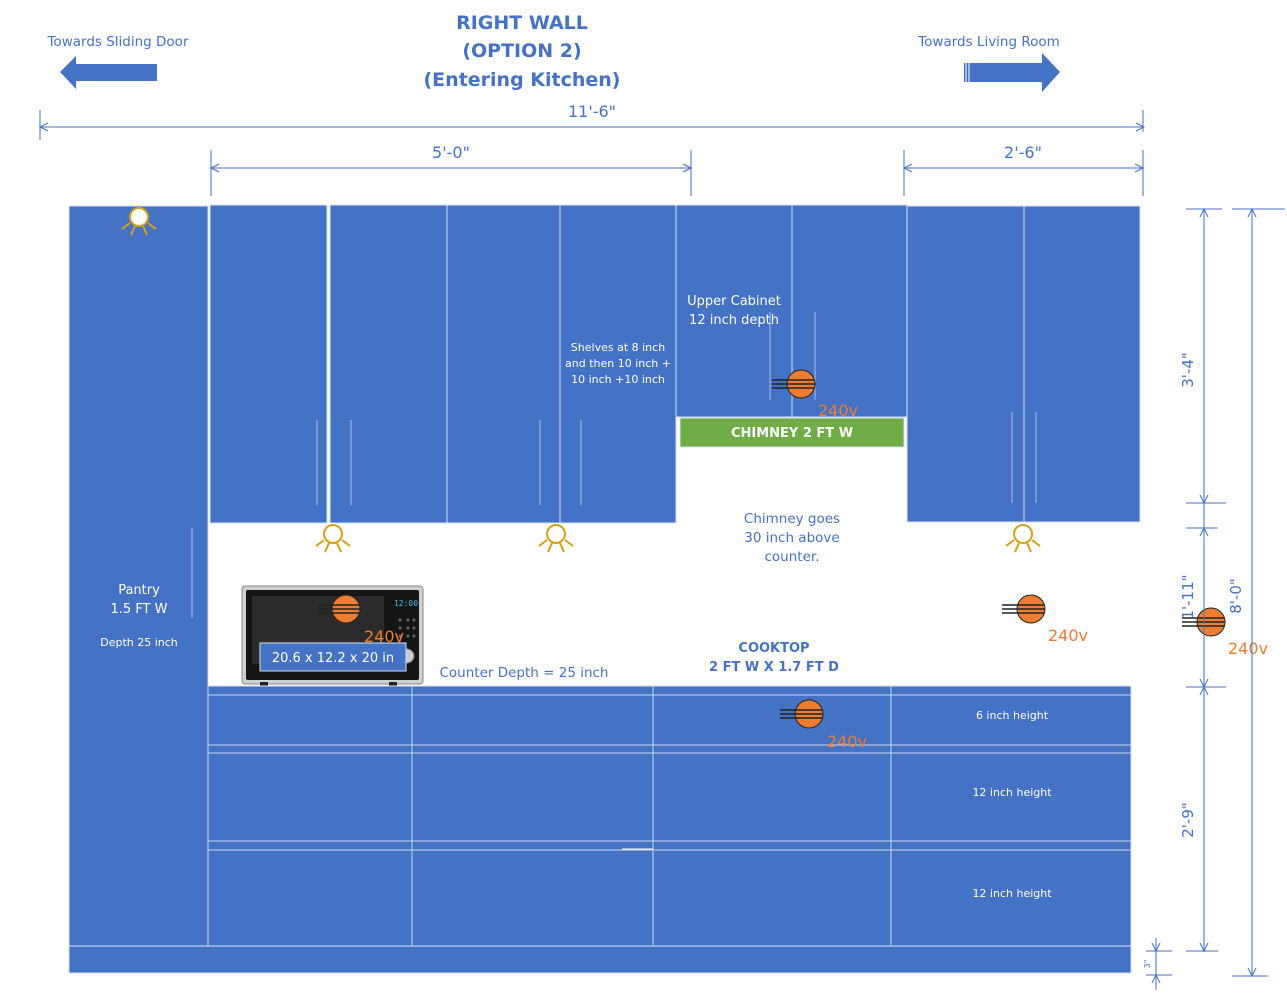 The height and width of the screenshot is (993, 1287). What do you see at coordinates (600, 959) in the screenshot?
I see `toe-kick` at bounding box center [600, 959].